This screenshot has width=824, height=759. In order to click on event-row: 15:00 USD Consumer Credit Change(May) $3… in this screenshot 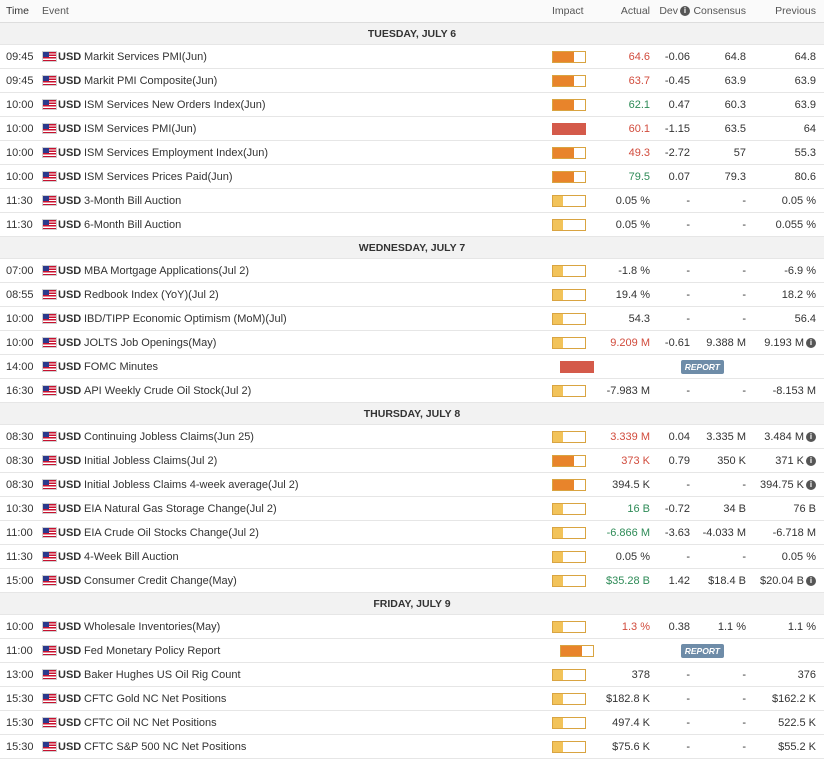, I will do `click(412, 581)`.